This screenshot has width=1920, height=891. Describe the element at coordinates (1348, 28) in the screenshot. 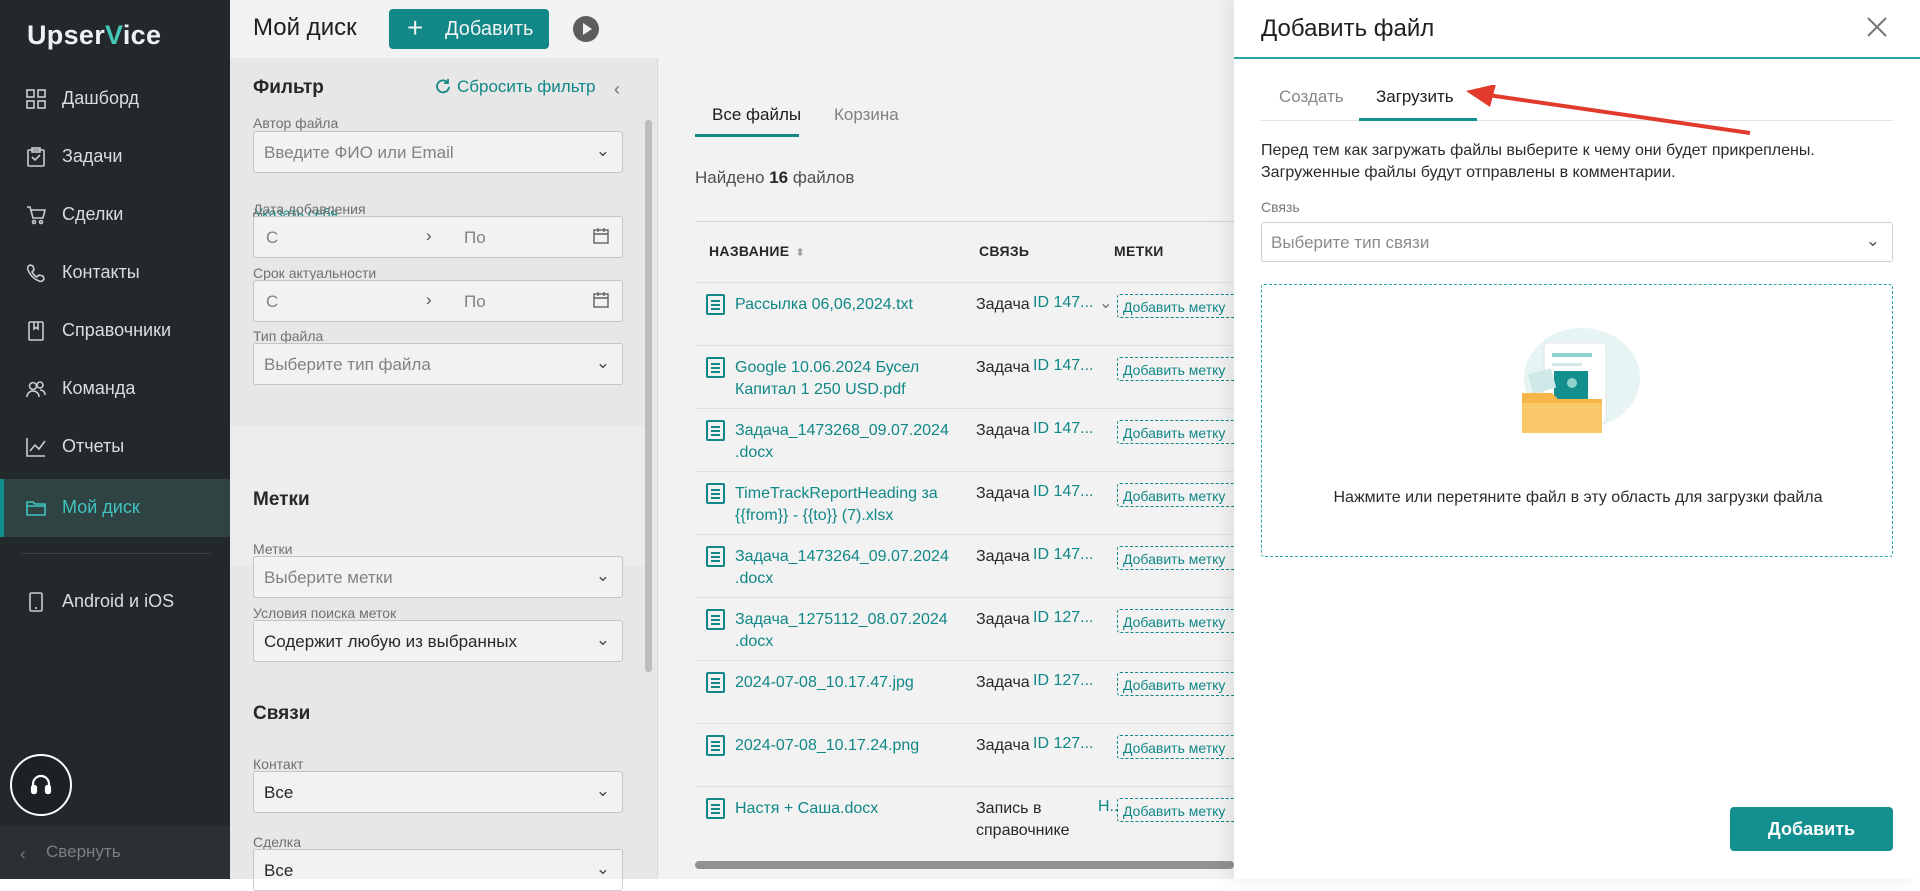

I see `modal-title: Добавить файл` at that location.